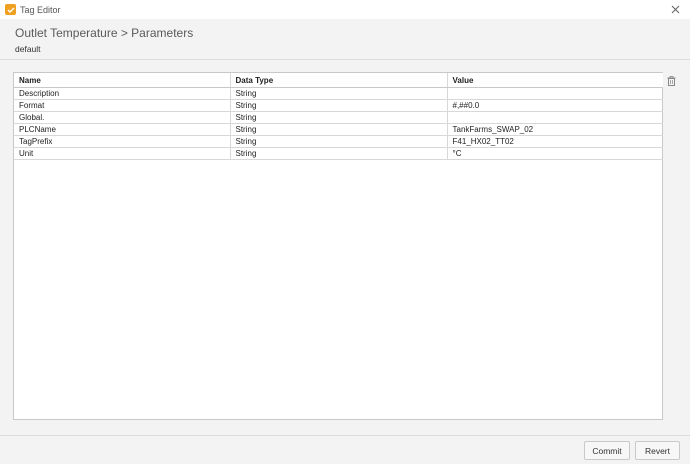 Image resolution: width=690 pixels, height=464 pixels. I want to click on revert-button: Revert, so click(657, 450).